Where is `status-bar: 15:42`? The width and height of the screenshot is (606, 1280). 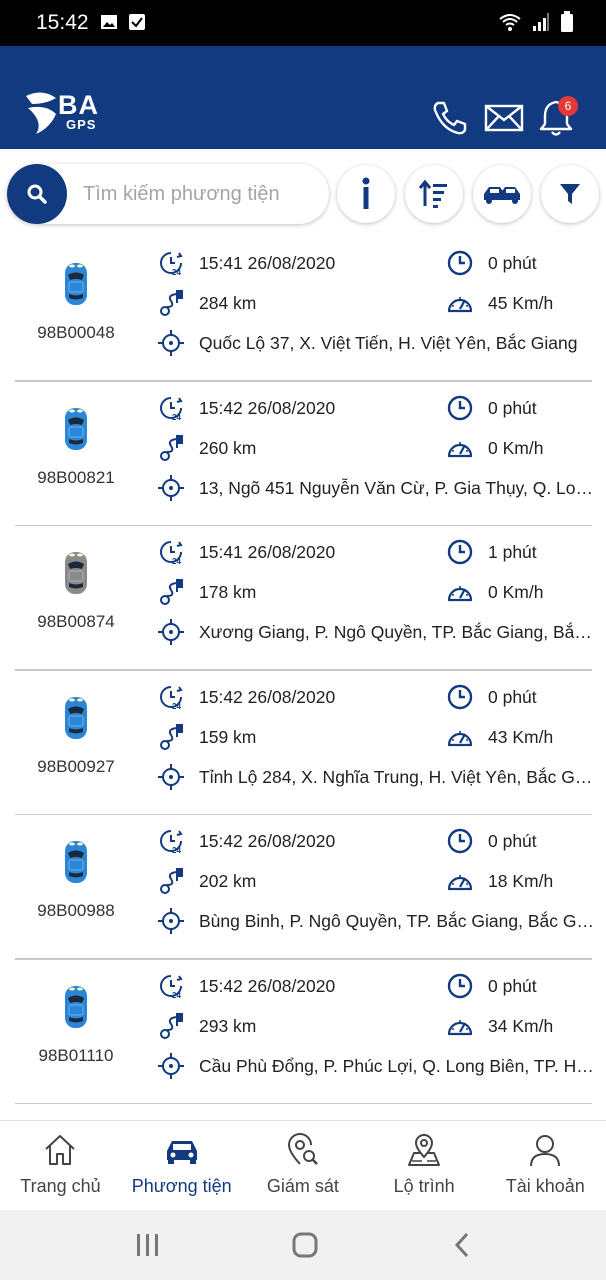
status-bar: 15:42 is located at coordinates (303, 23).